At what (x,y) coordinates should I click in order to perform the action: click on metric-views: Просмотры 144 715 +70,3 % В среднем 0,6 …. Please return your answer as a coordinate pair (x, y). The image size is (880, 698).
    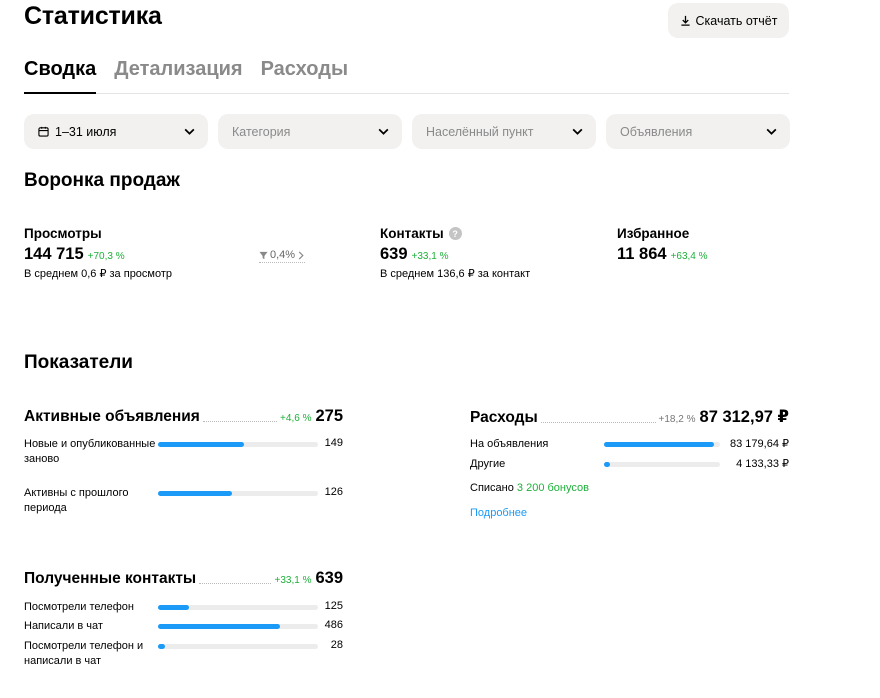
    Looking at the image, I should click on (98, 253).